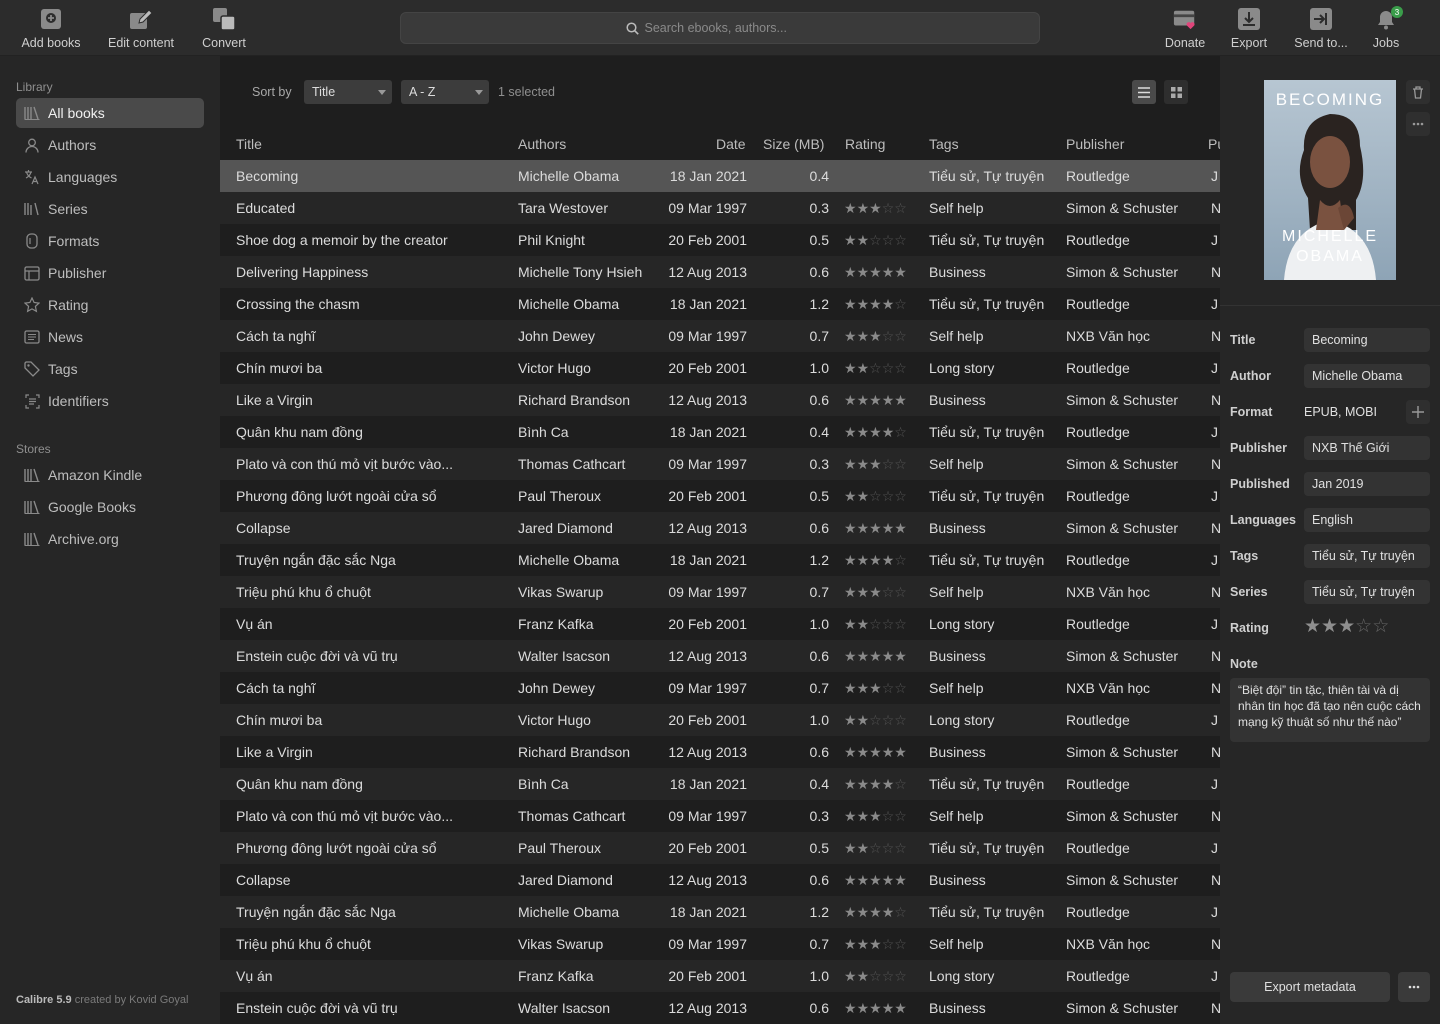 The image size is (1440, 1024). Describe the element at coordinates (1414, 987) in the screenshot. I see `export-more-button` at that location.